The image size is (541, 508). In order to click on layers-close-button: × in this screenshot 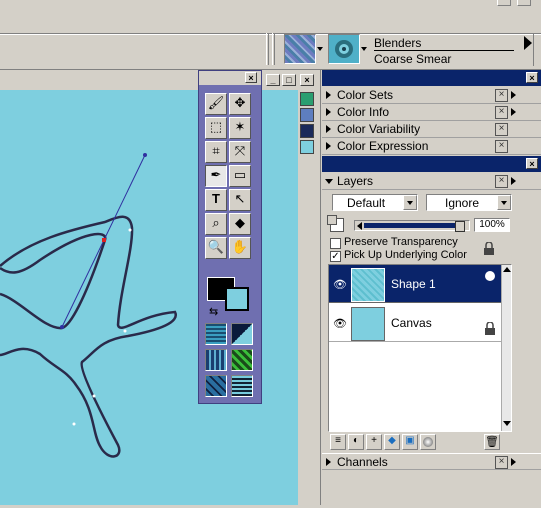, I will do `click(532, 163)`.